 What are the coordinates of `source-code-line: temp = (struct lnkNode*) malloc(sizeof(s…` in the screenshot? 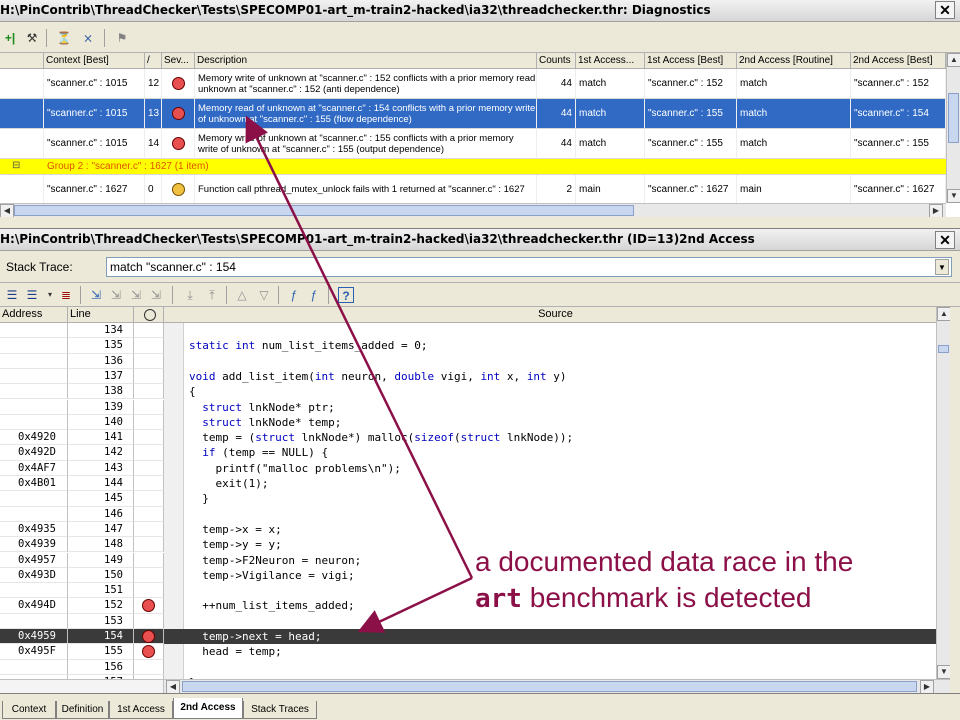 It's located at (381, 437).